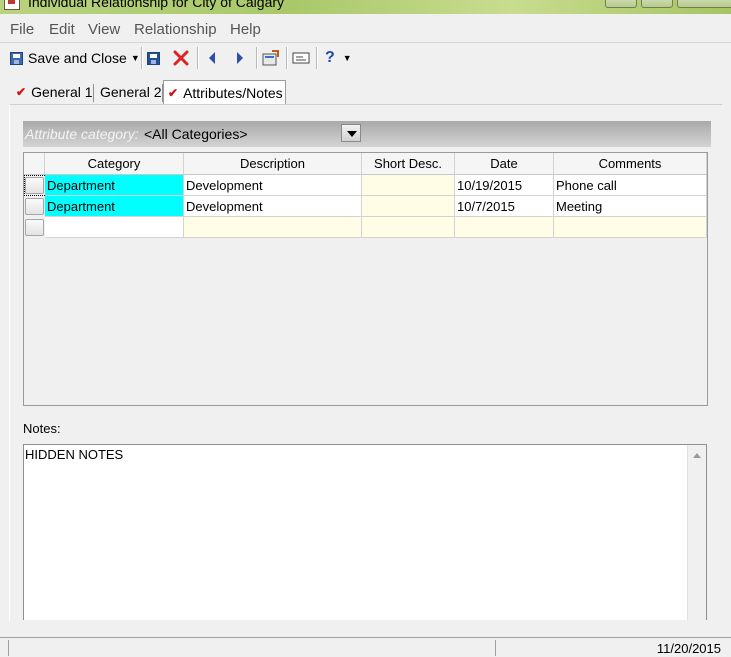  Describe the element at coordinates (408, 163) in the screenshot. I see `column-header-short-desc: Short Desc.` at that location.